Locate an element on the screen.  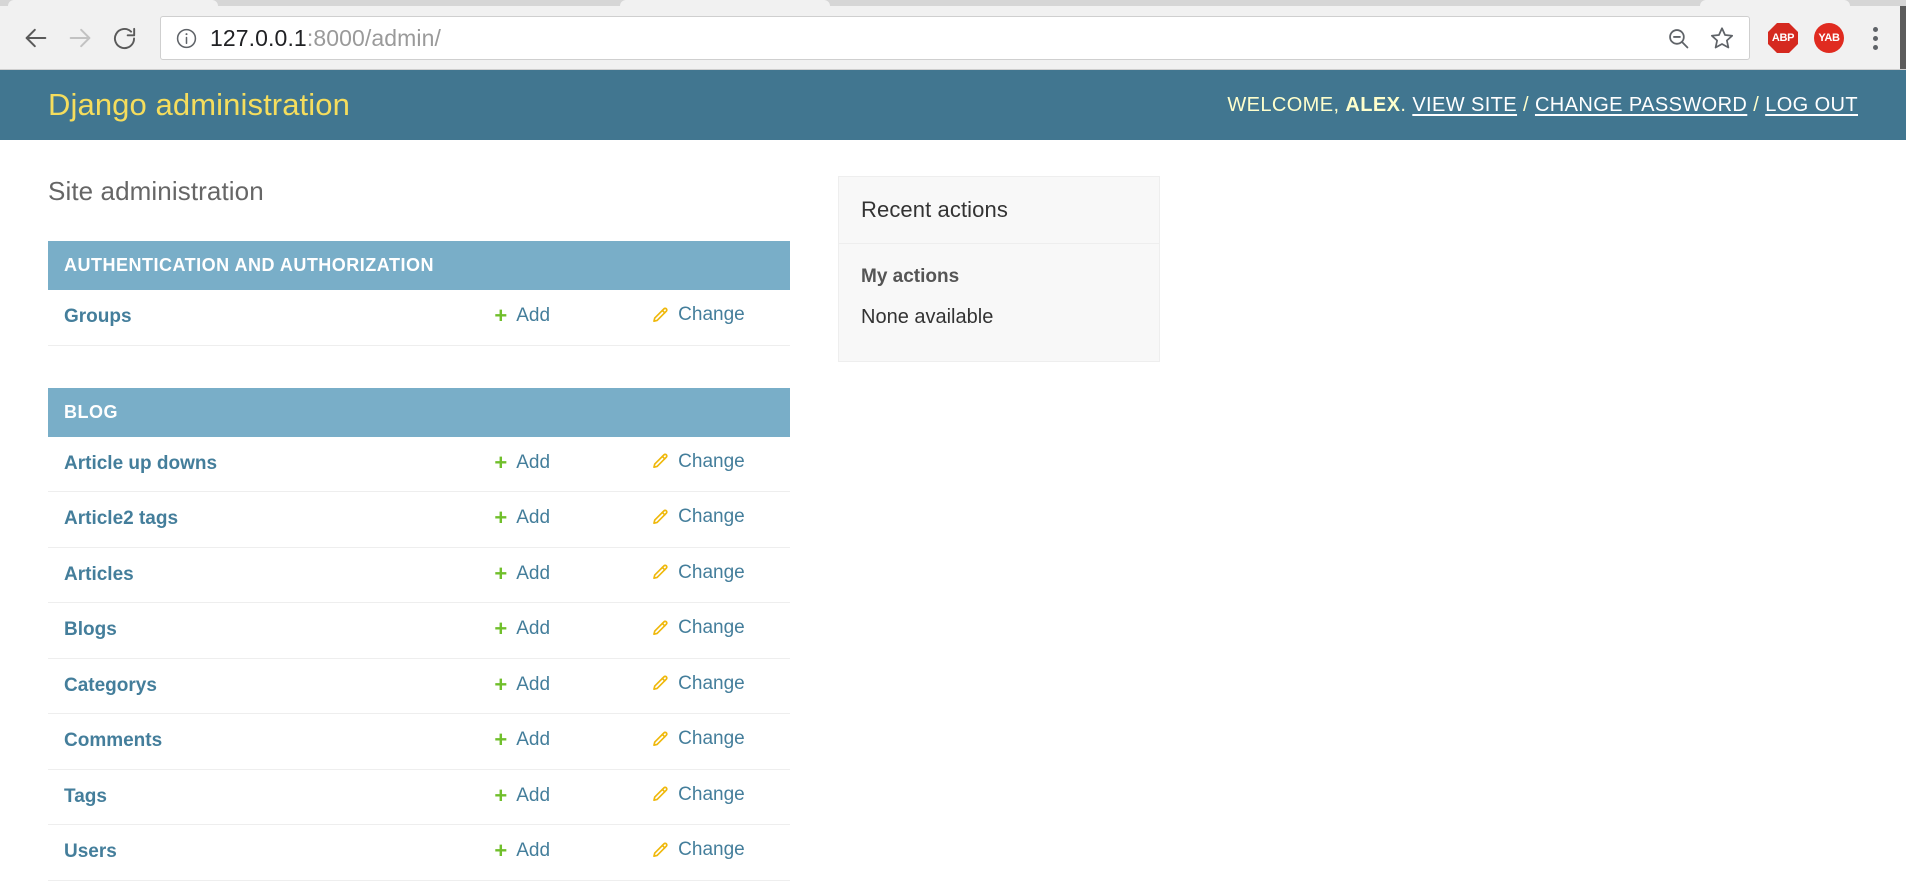
branding: Django administration is located at coordinates (199, 105).